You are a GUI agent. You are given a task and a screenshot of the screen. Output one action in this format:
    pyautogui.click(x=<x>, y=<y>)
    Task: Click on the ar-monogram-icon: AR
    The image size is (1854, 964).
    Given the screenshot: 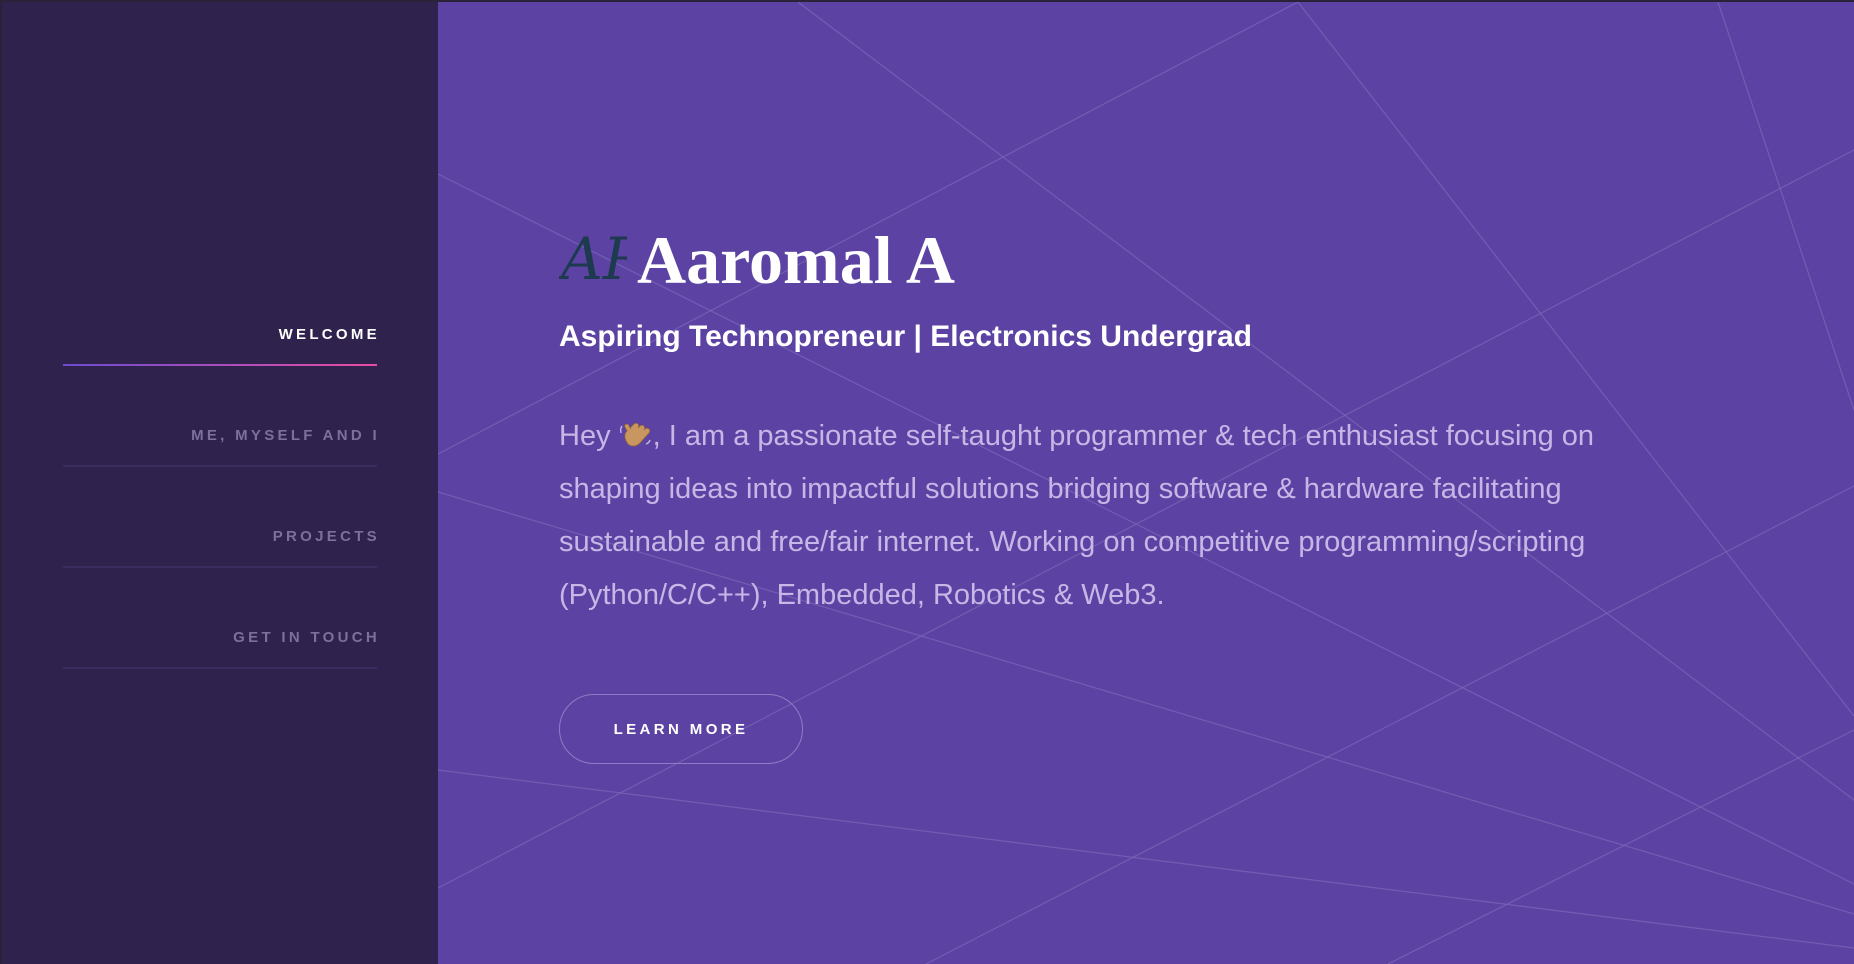 What is the action you would take?
    pyautogui.click(x=593, y=260)
    